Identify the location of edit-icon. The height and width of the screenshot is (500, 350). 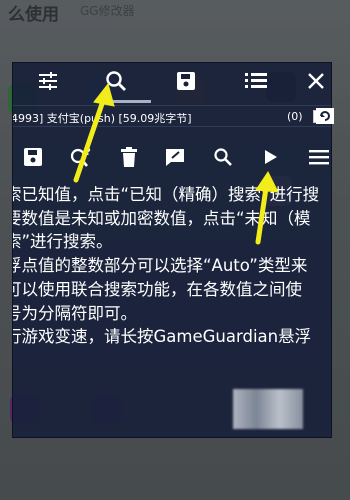
(175, 157).